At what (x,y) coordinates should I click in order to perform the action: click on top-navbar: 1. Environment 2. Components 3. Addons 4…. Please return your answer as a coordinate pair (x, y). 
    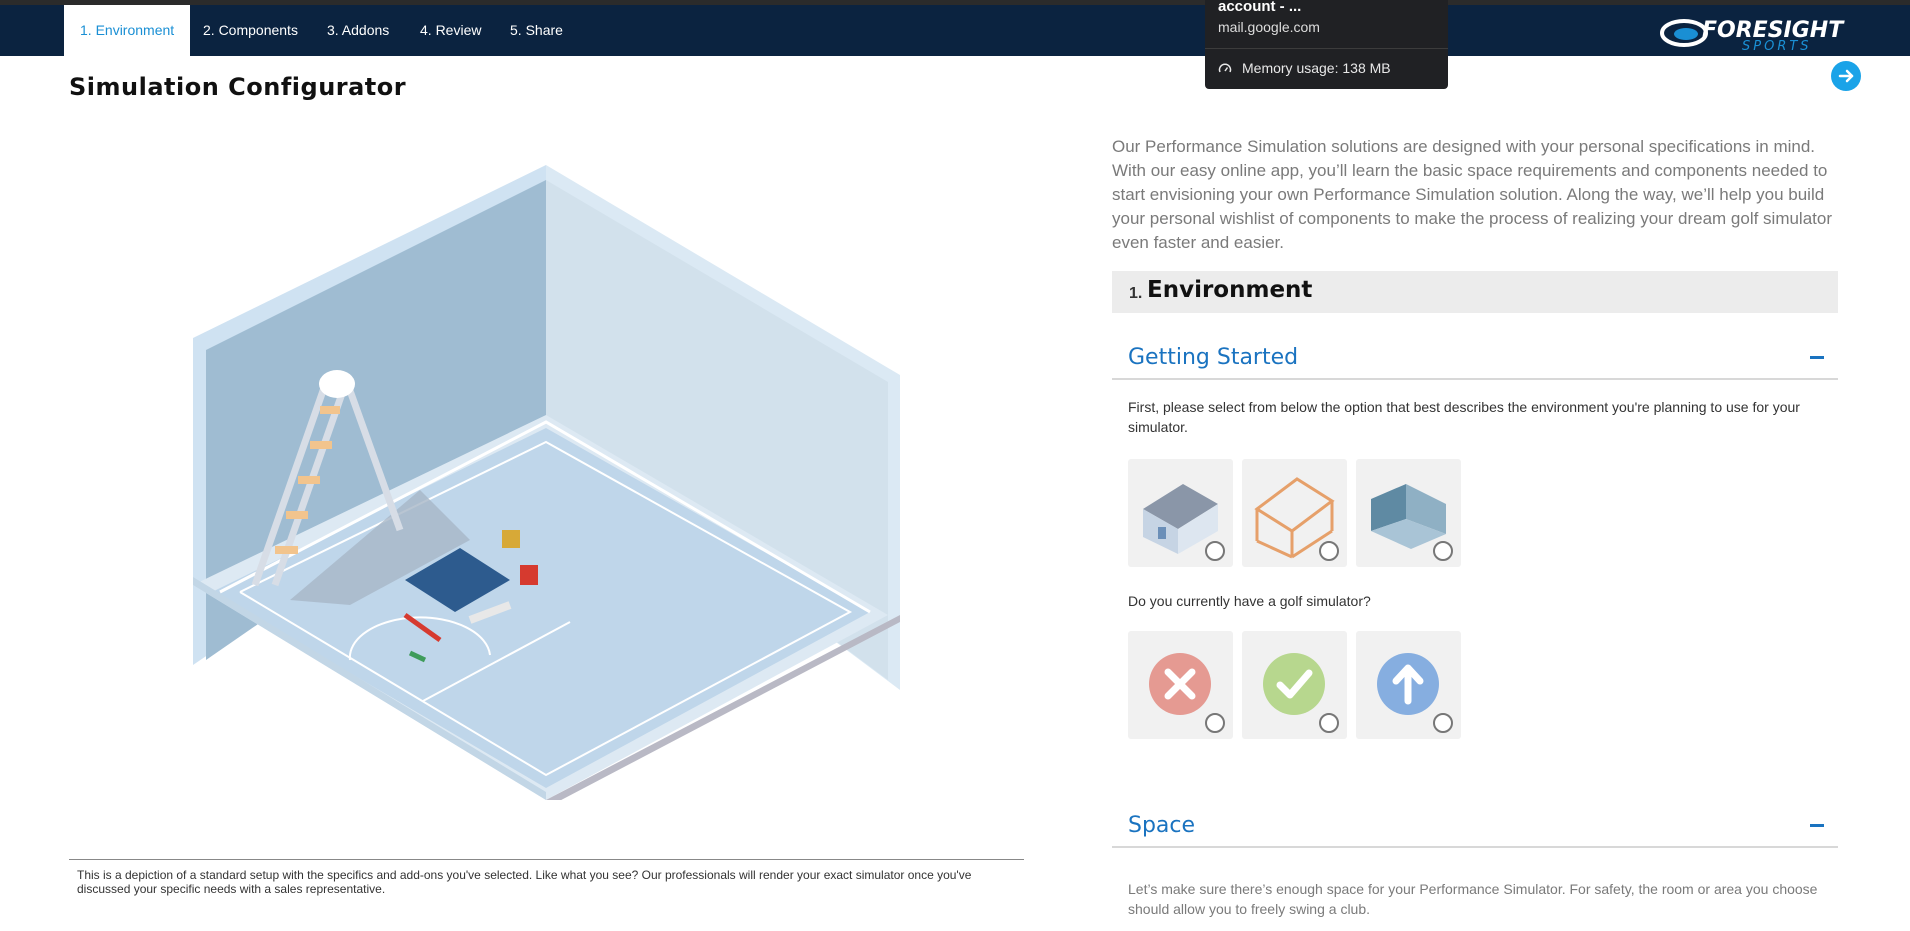
    Looking at the image, I should click on (955, 30).